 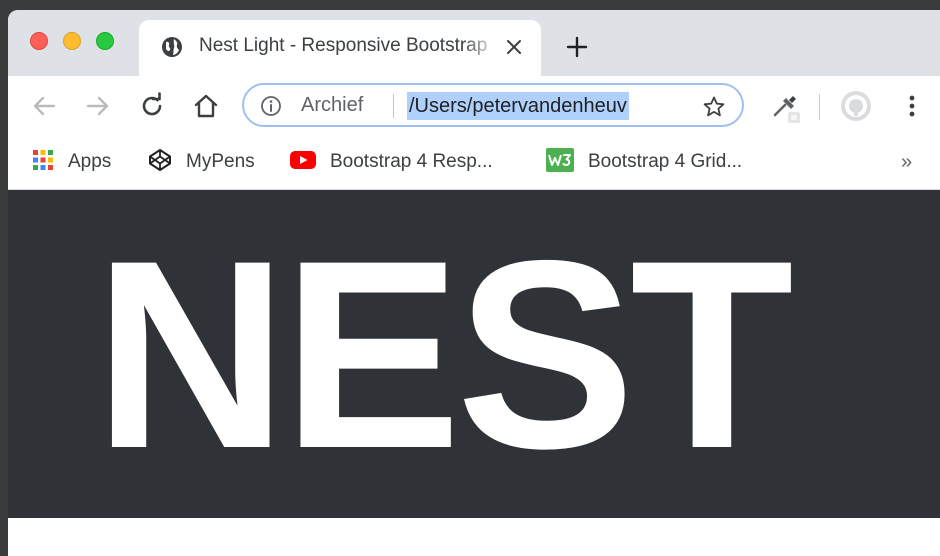 I want to click on codepen-icon, so click(x=160, y=162).